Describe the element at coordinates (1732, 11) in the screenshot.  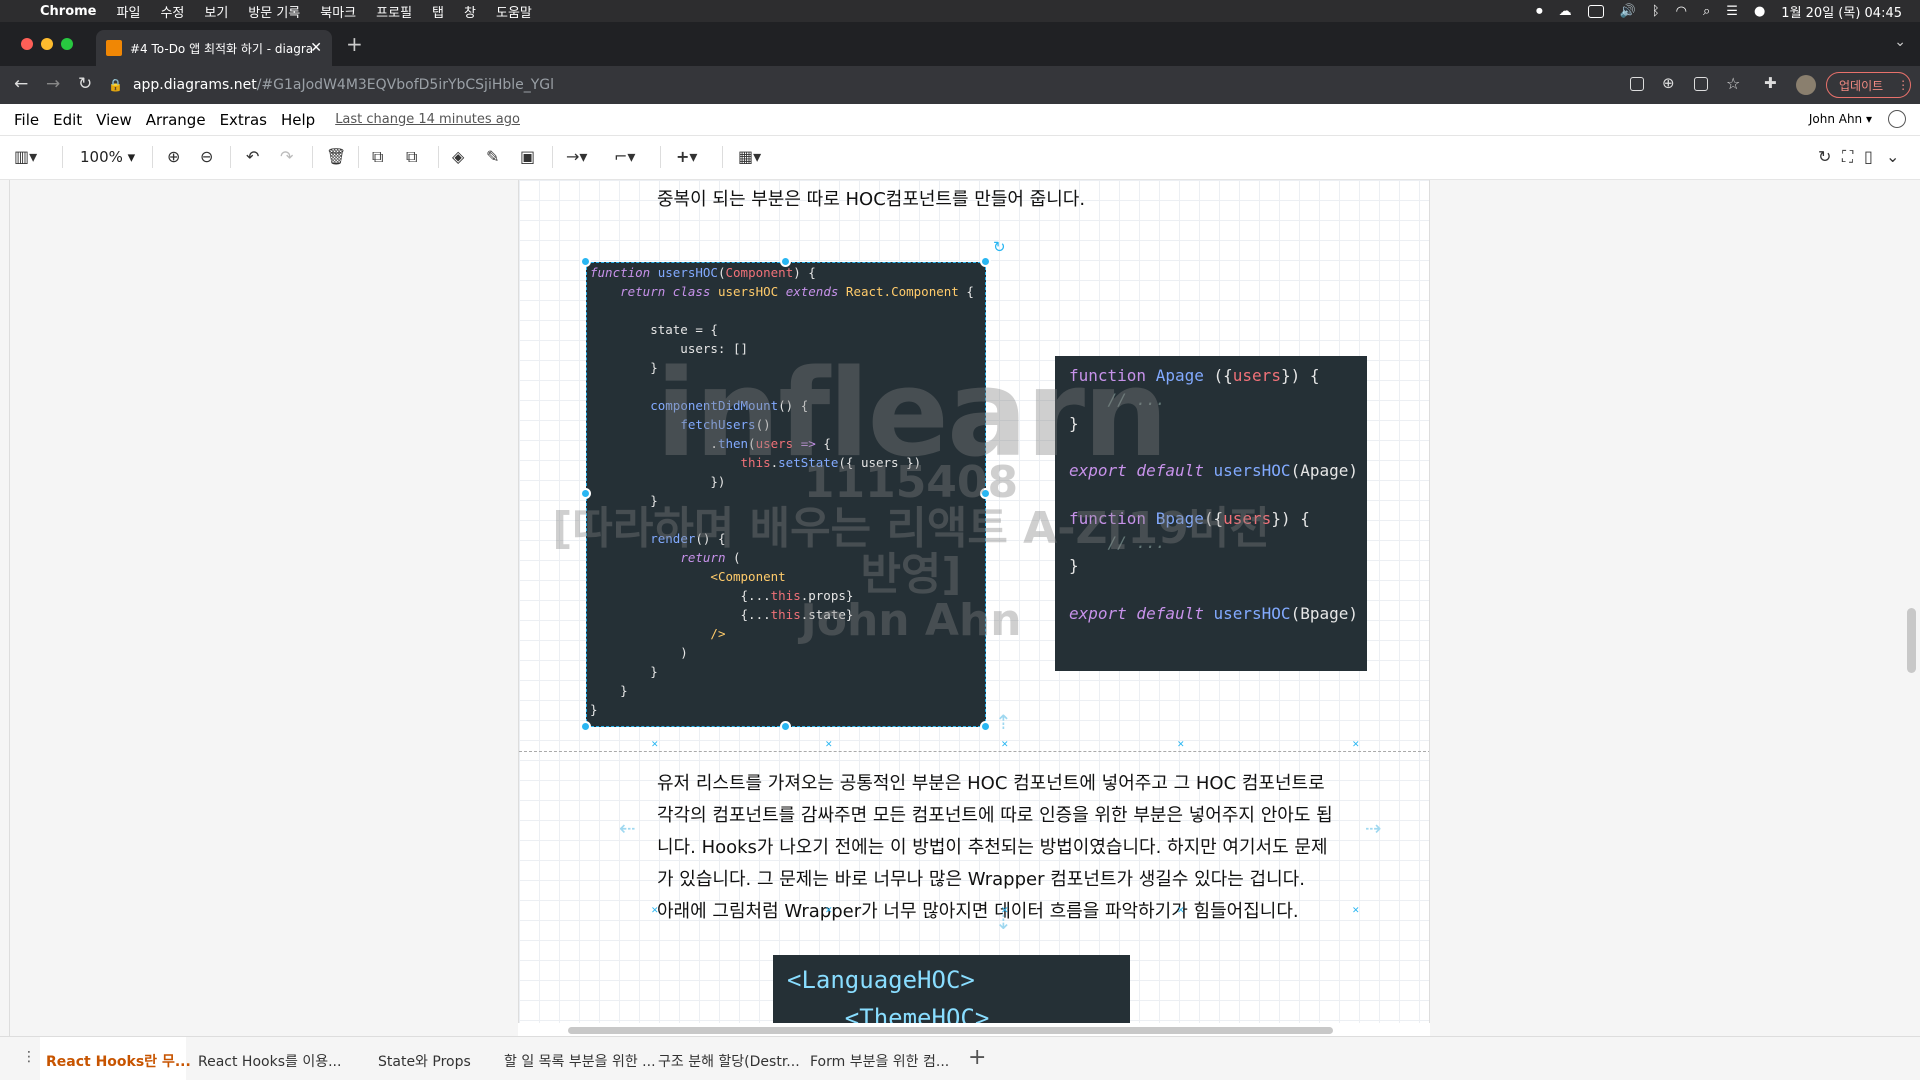
I see `control-center-icon: ☰` at that location.